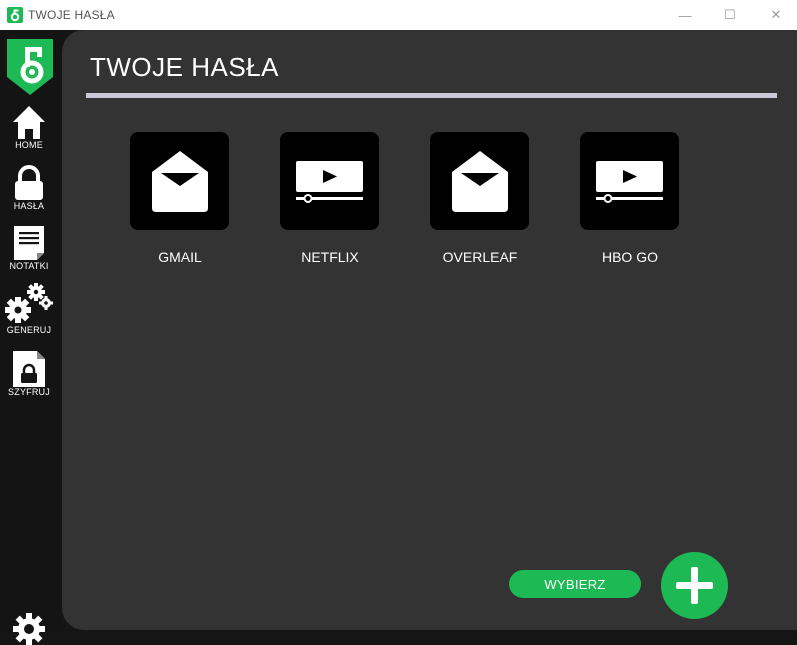 The width and height of the screenshot is (797, 645). What do you see at coordinates (29, 243) in the screenshot?
I see `notes-icon` at bounding box center [29, 243].